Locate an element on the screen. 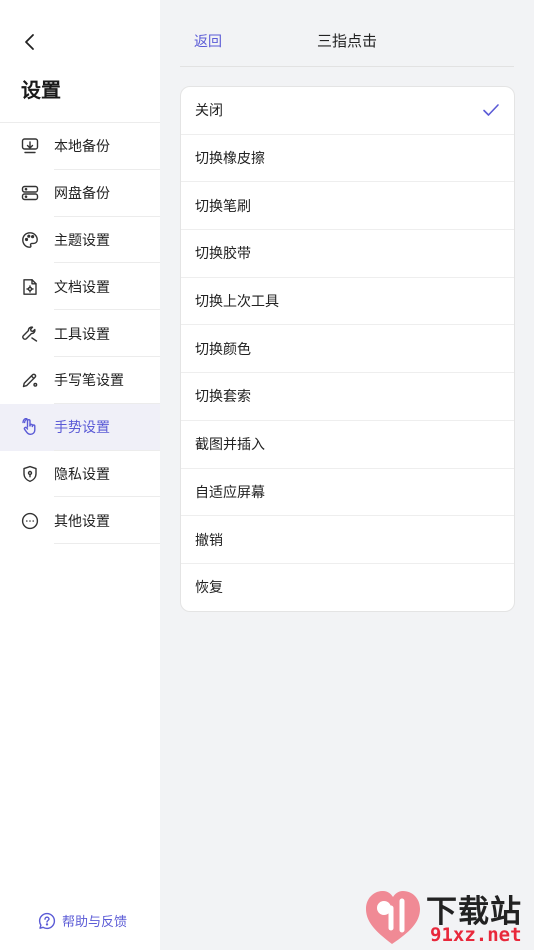 This screenshot has height=950, width=534. checkmark-icon is located at coordinates (491, 110).